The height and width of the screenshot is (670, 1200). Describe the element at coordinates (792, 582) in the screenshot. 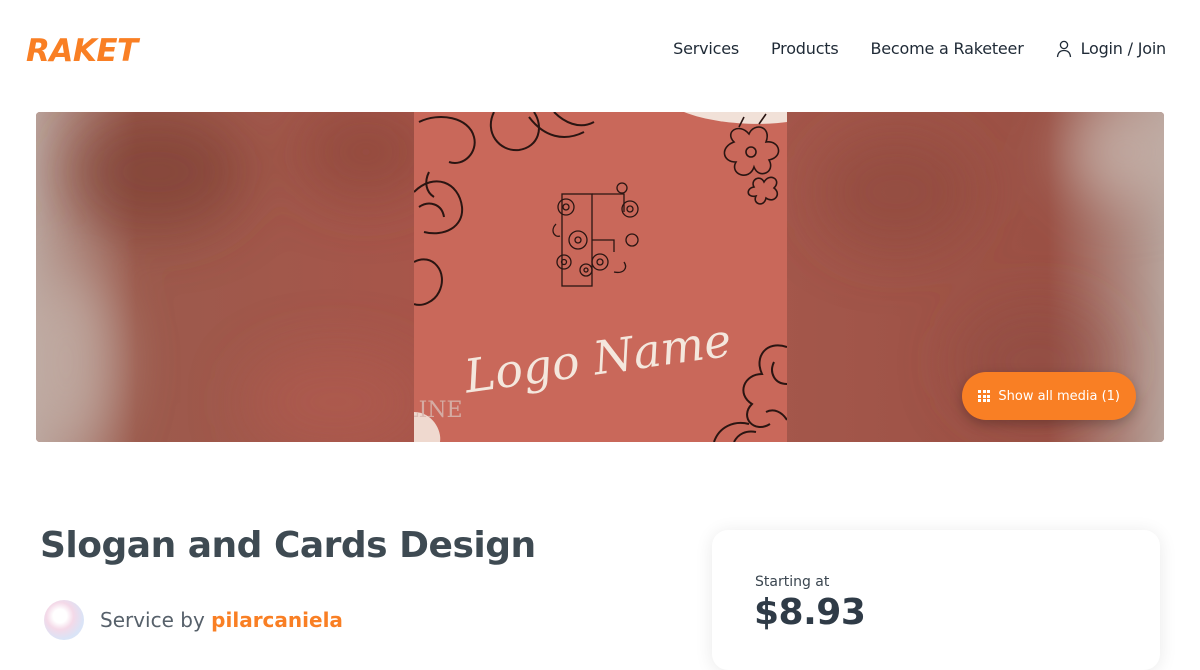

I see `starting-at-label: Starting at` at that location.